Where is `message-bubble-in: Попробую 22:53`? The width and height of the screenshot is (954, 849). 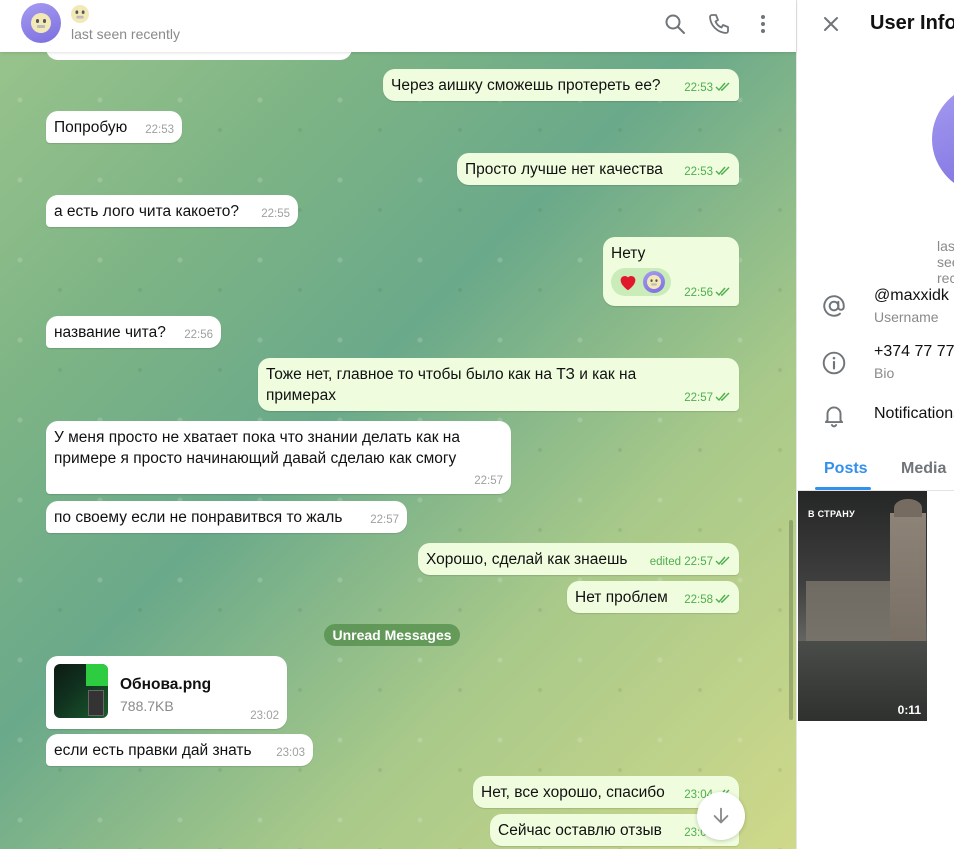 message-bubble-in: Попробую 22:53 is located at coordinates (114, 127).